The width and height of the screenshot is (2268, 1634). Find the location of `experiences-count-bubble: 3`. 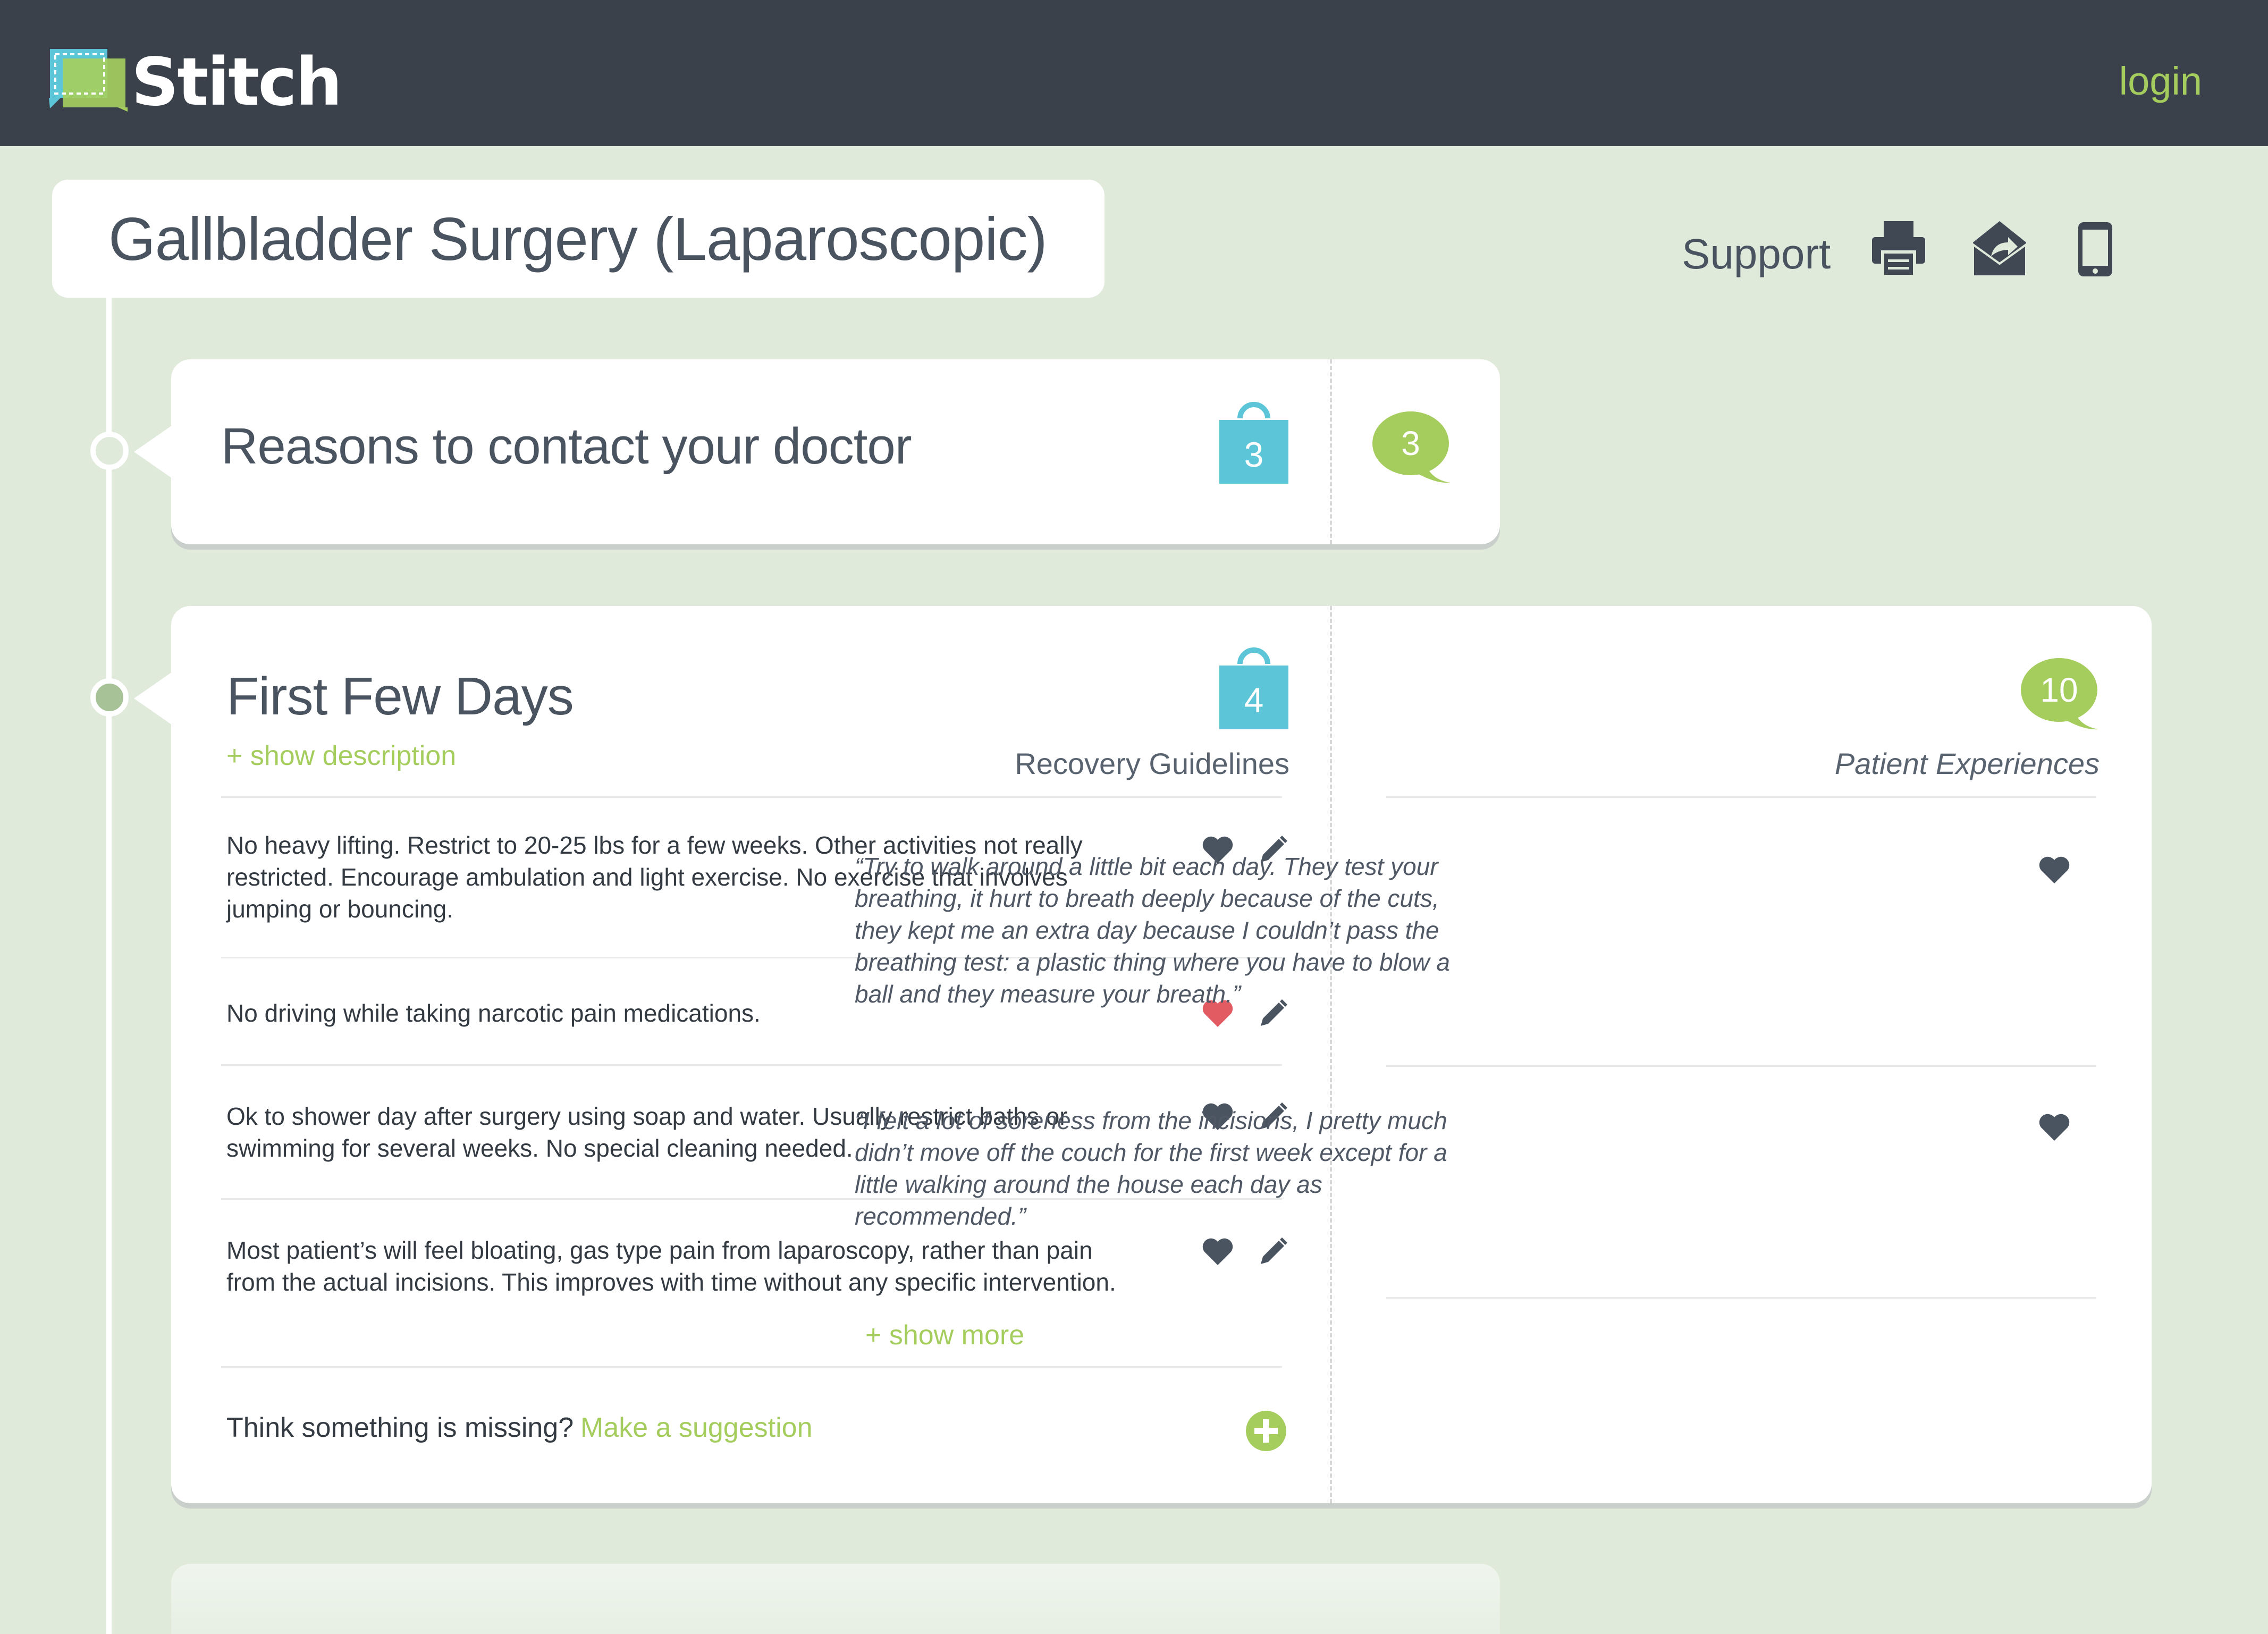

experiences-count-bubble: 3 is located at coordinates (1412, 450).